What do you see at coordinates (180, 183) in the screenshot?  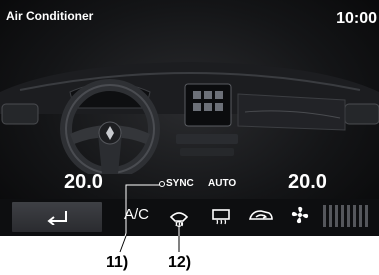 I see `sync-label: SYNC` at bounding box center [180, 183].